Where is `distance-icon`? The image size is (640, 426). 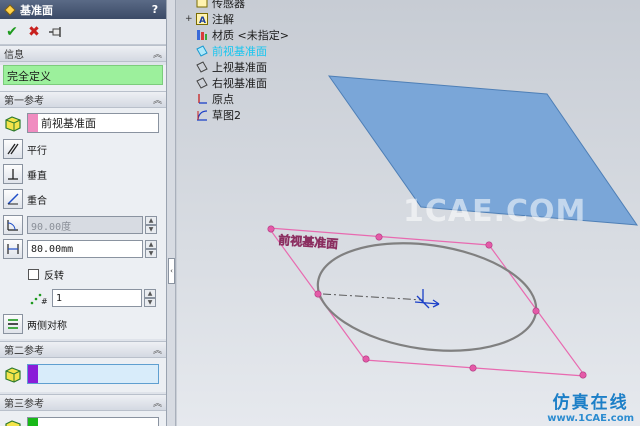 distance-icon is located at coordinates (13, 249).